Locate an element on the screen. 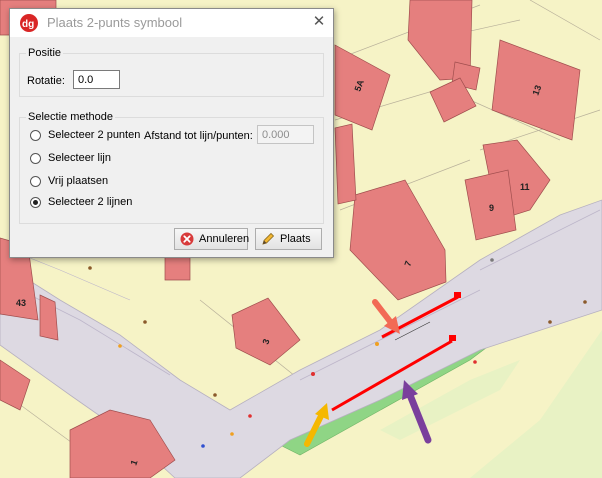 The image size is (602, 478). radio-label: Selecteer lijn is located at coordinates (79, 158).